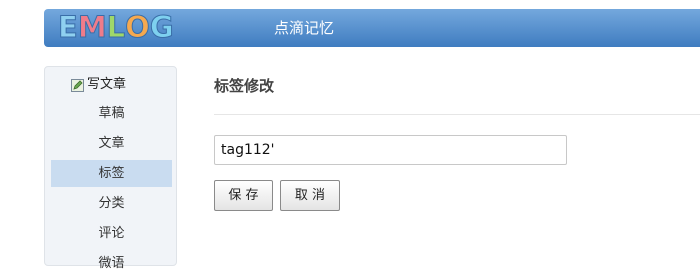  I want to click on logo-letter-o: O, so click(138, 27).